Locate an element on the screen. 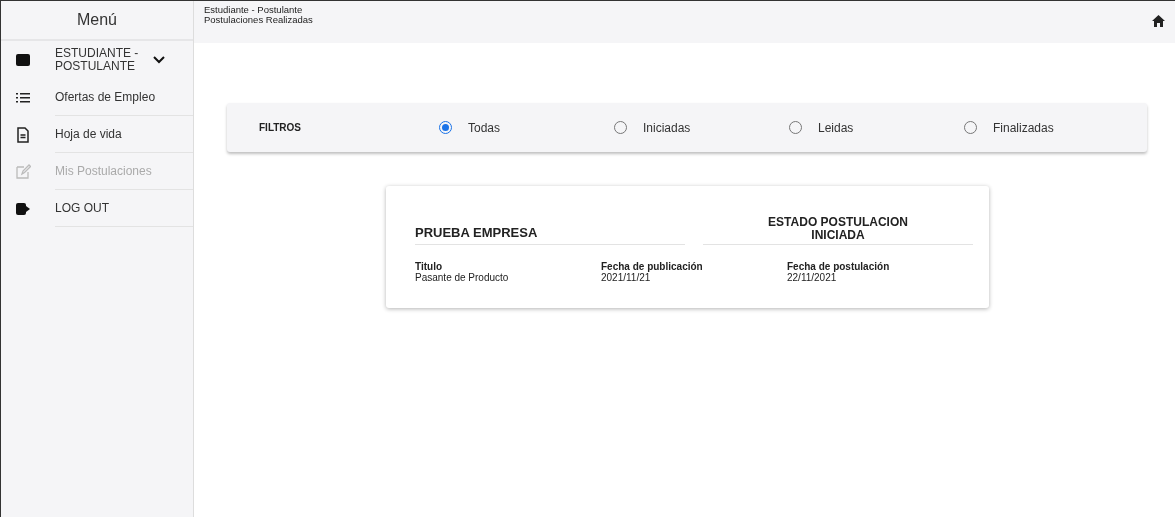 Image resolution: width=1175 pixels, height=517 pixels. sidebar-item: LOG OUT is located at coordinates (124, 209).